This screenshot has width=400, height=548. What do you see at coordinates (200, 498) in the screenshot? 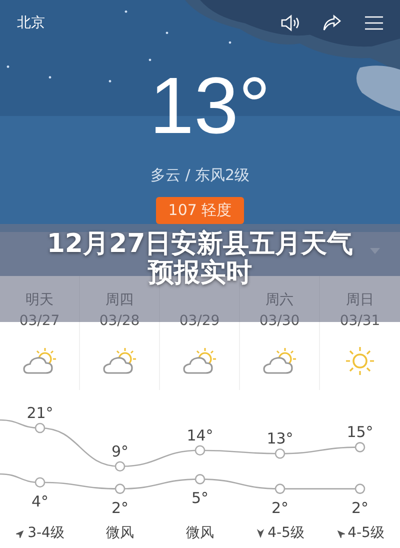
I see `low-temperature: 5°` at bounding box center [200, 498].